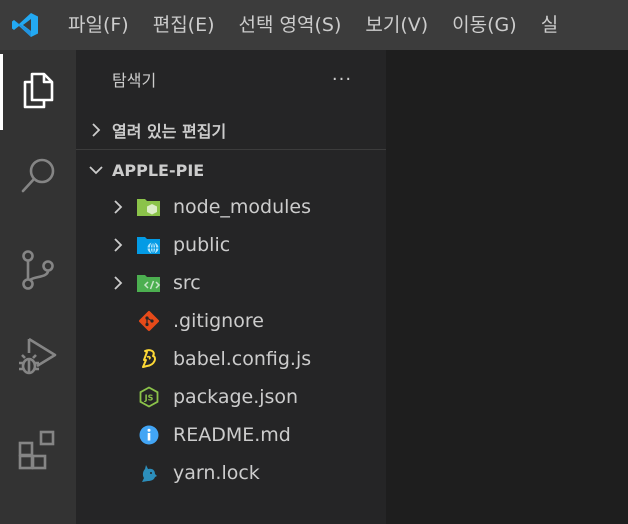 This screenshot has width=628, height=524. Describe the element at coordinates (25, 25) in the screenshot. I see `vscode-logo-icon` at that location.